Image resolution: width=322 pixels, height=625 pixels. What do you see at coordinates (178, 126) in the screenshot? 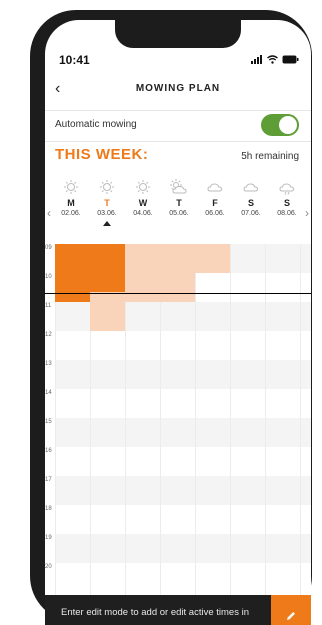
I see `automatic-mowing-row: Automatic mowing` at bounding box center [178, 126].